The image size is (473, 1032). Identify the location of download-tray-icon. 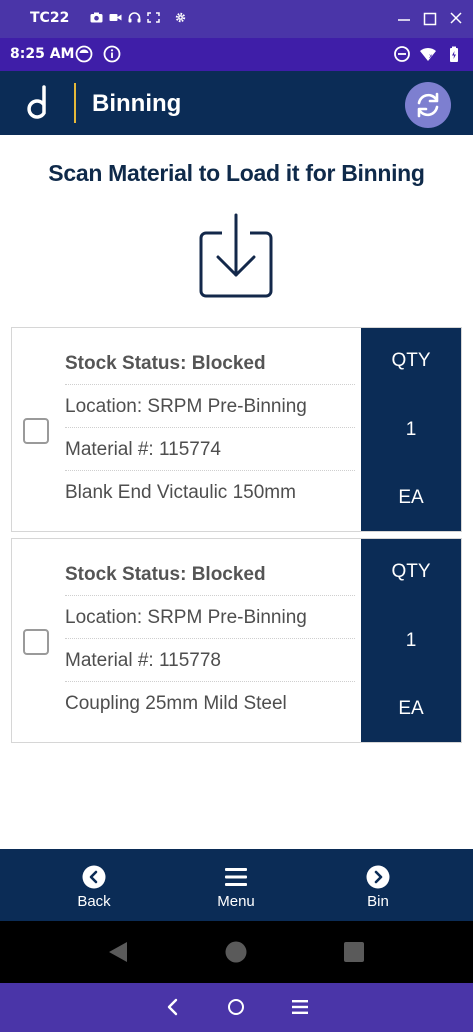
(236, 255).